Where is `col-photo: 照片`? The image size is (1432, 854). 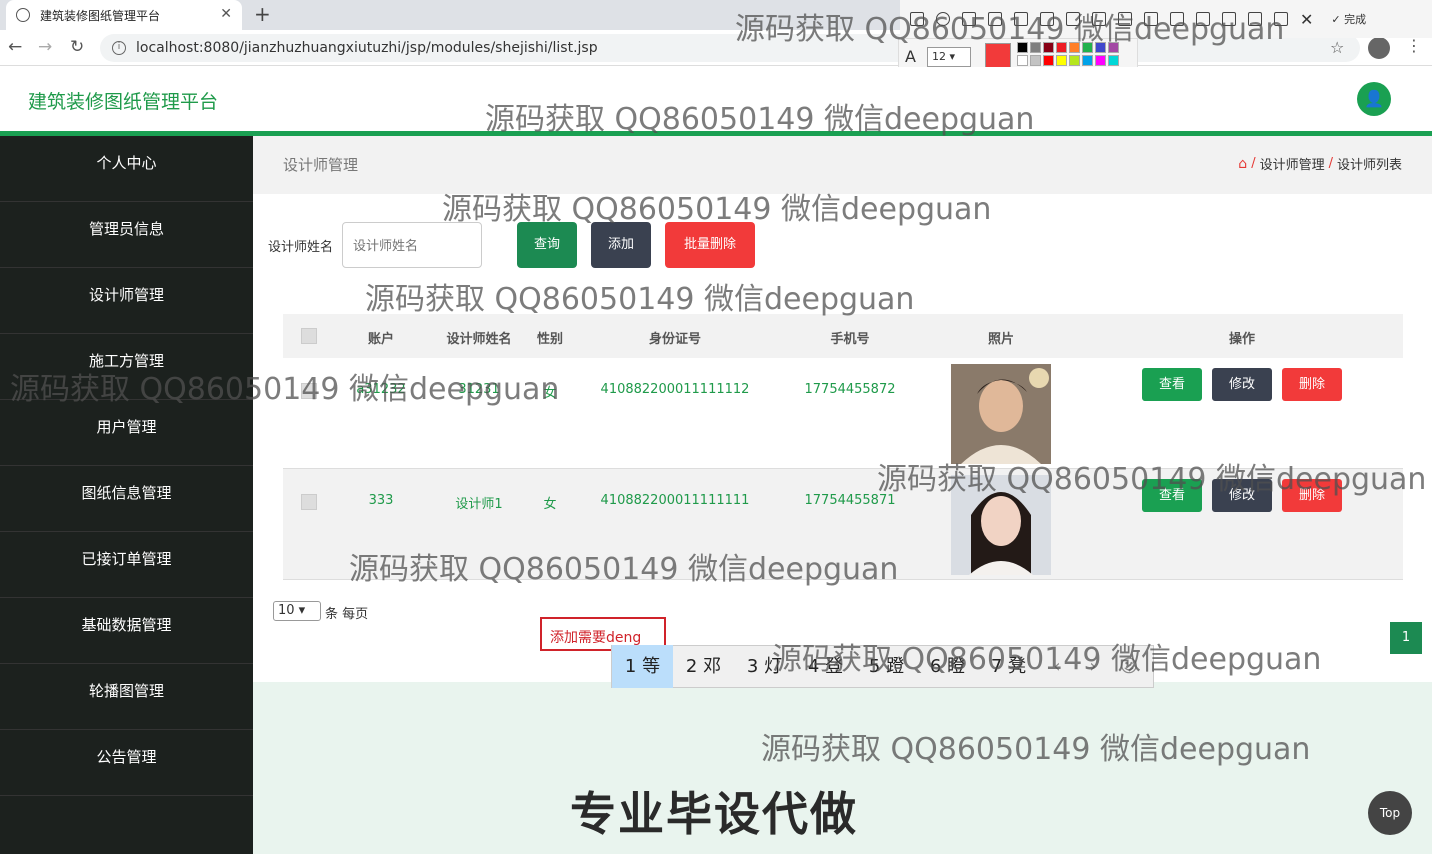 col-photo: 照片 is located at coordinates (1000, 339).